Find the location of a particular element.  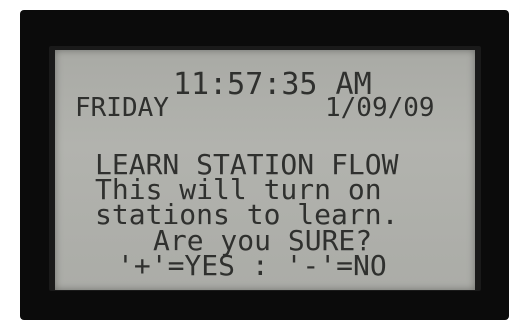

date-display: 1/09/09 is located at coordinates (380, 108).